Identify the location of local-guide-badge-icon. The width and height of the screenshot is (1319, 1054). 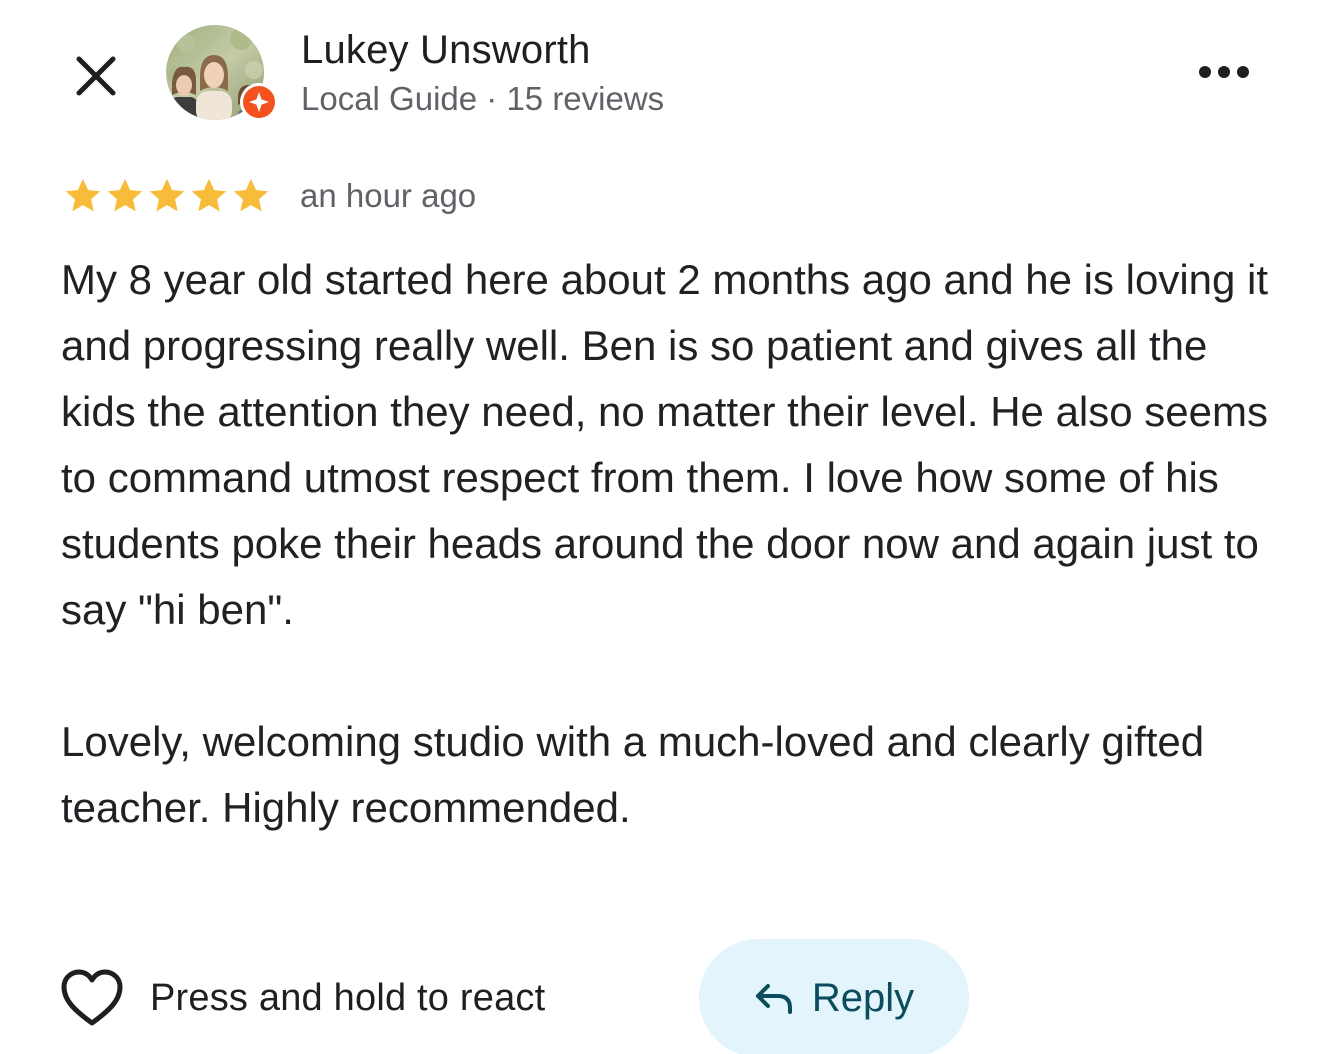
(259, 102).